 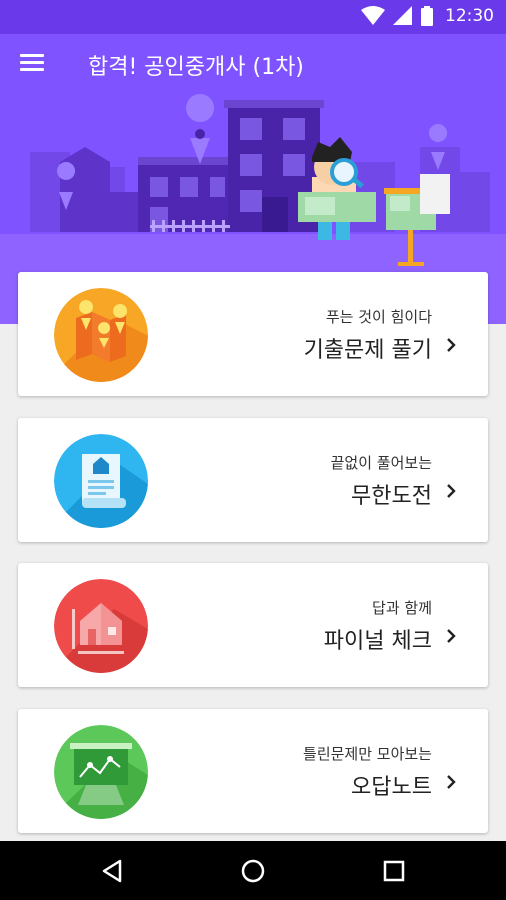 What do you see at coordinates (101, 772) in the screenshot?
I see `chart-board-icon` at bounding box center [101, 772].